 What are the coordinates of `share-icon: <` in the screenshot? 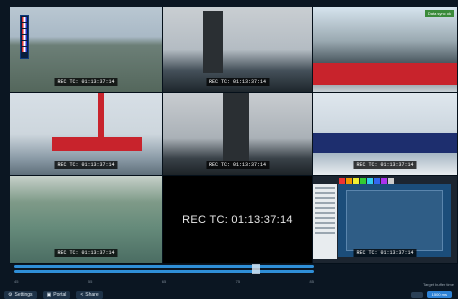 It's located at (82, 295).